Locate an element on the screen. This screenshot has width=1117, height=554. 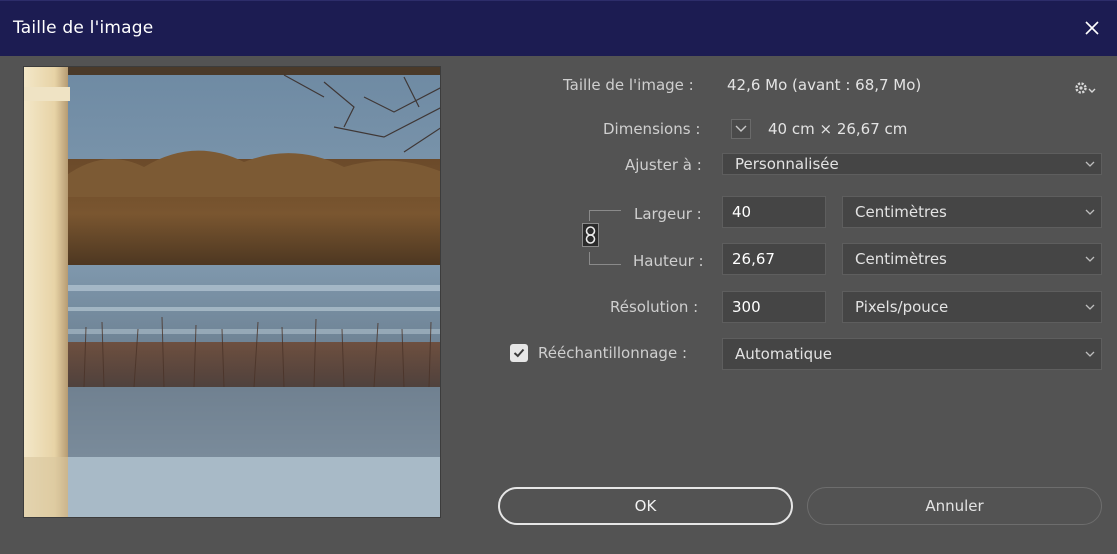
width-unit-value: Centimètres is located at coordinates (901, 212).